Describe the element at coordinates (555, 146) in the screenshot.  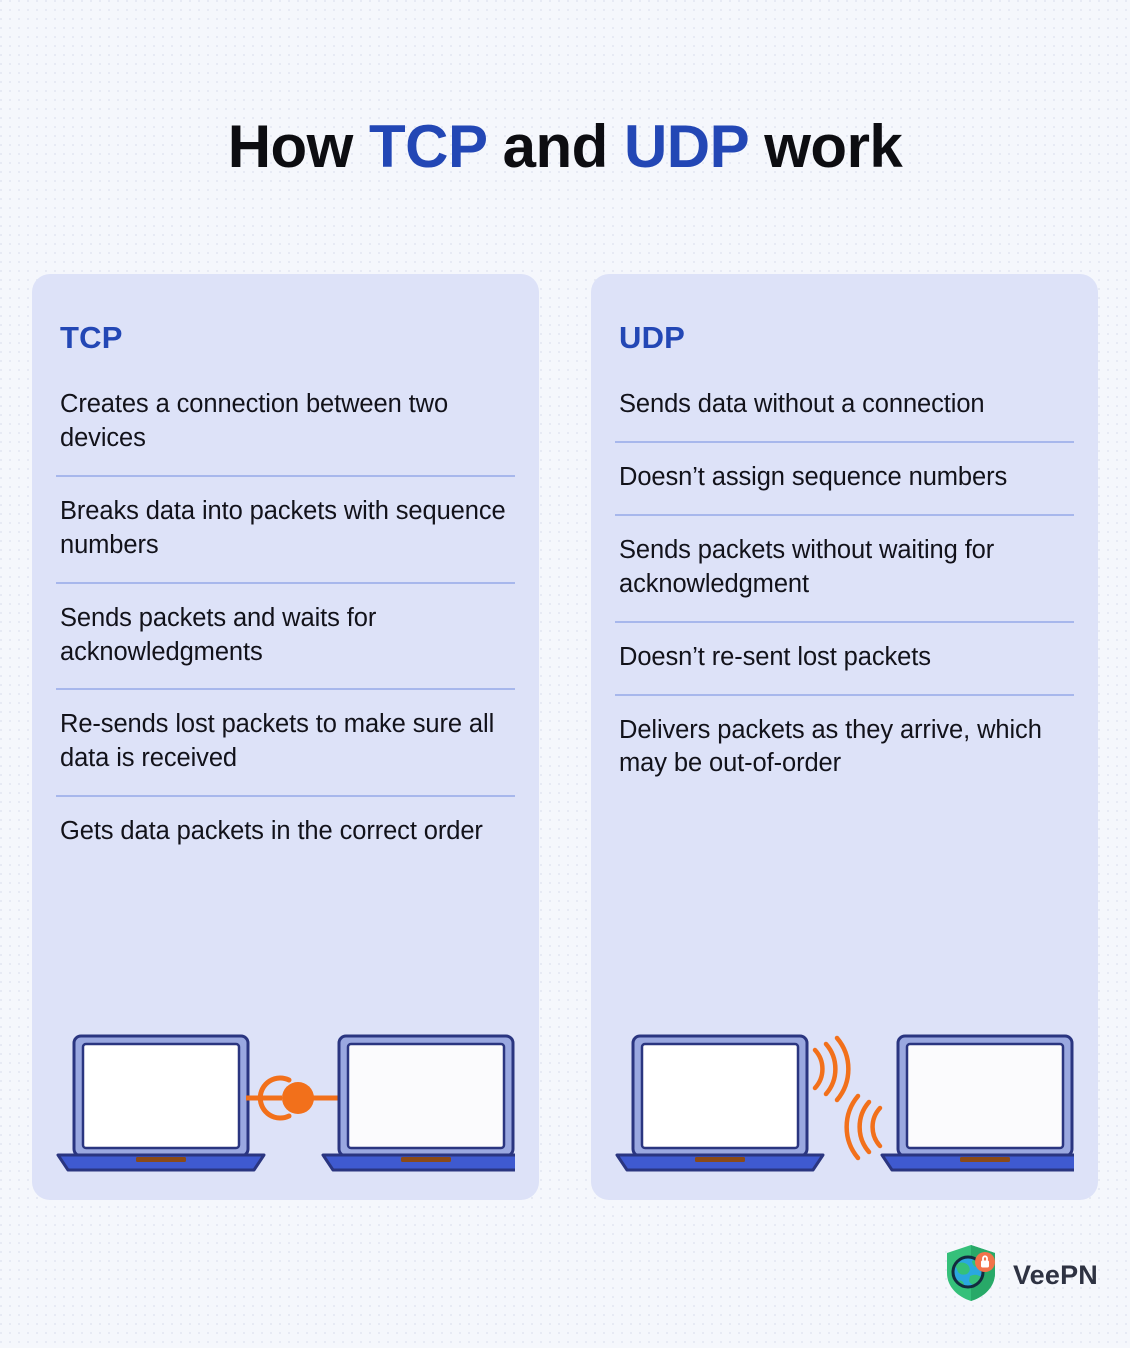
I see `title-part-2: and` at that location.